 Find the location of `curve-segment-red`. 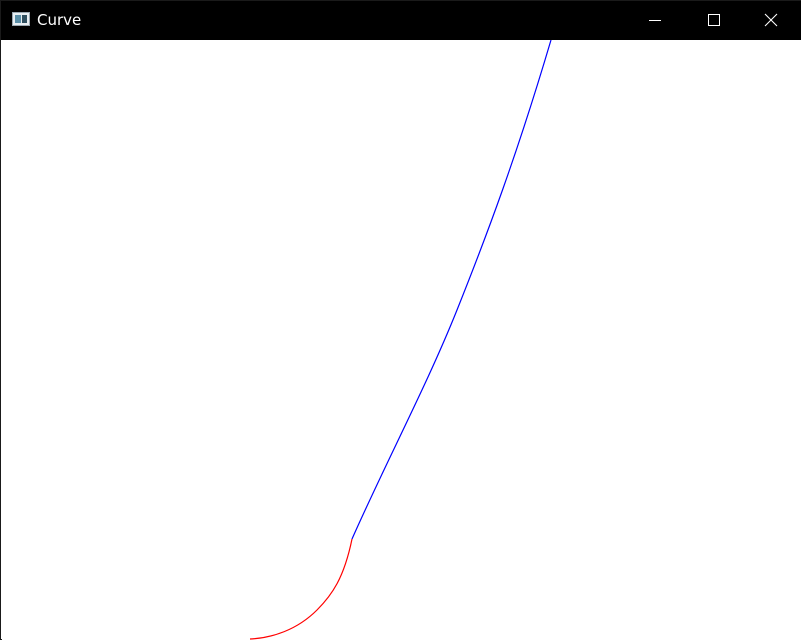

curve-segment-red is located at coordinates (301, 589).